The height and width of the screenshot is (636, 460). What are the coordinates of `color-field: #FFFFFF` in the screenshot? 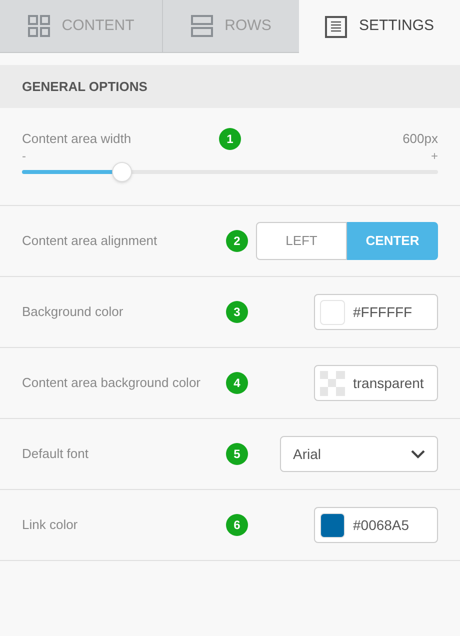 It's located at (376, 312).